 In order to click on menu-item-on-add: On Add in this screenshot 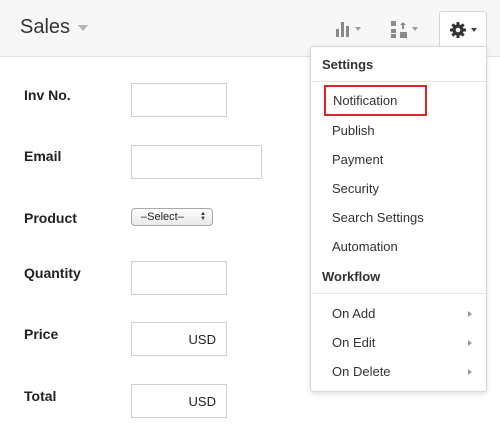, I will do `click(353, 313)`.